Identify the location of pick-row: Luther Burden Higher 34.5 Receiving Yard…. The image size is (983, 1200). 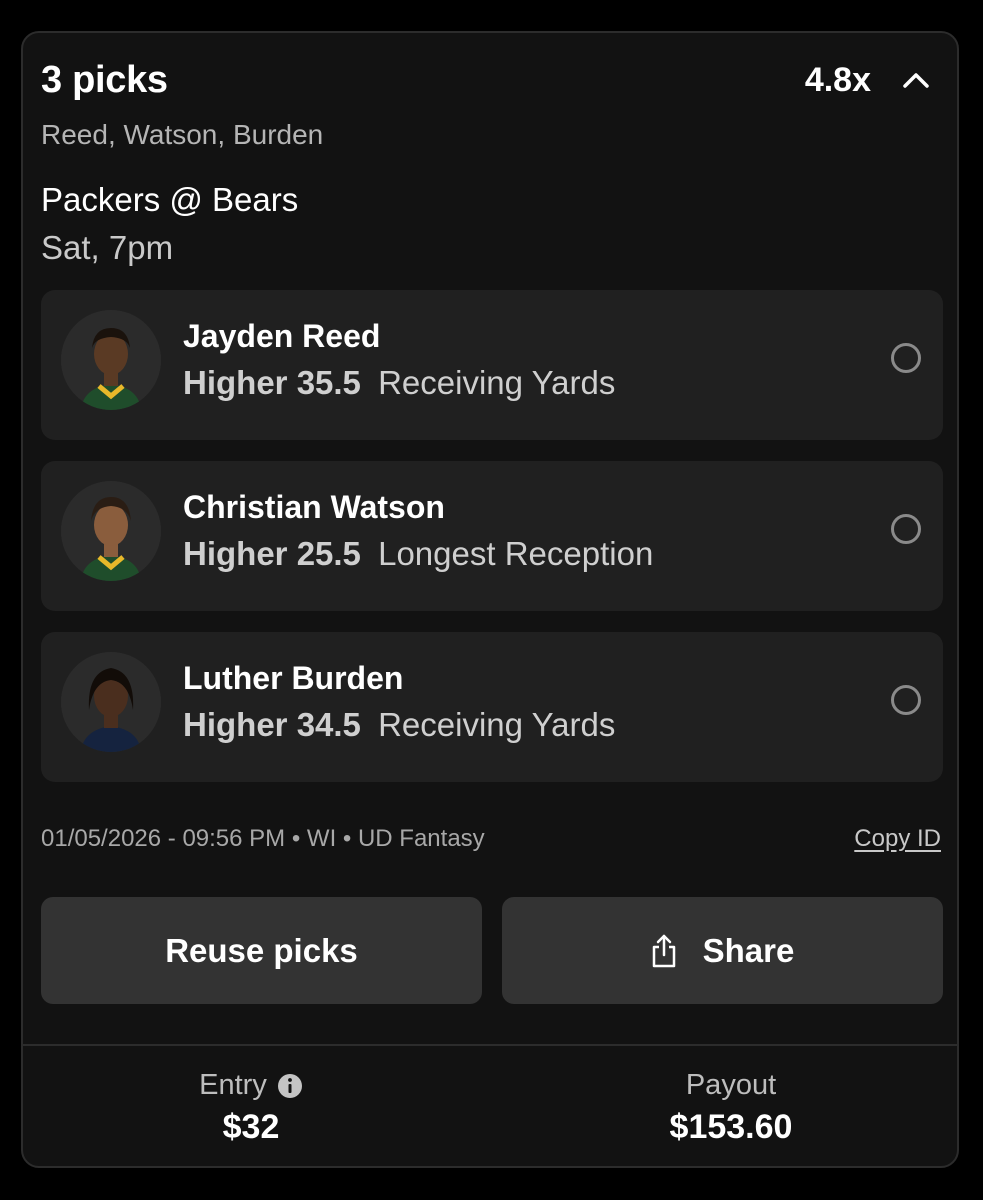
(492, 707).